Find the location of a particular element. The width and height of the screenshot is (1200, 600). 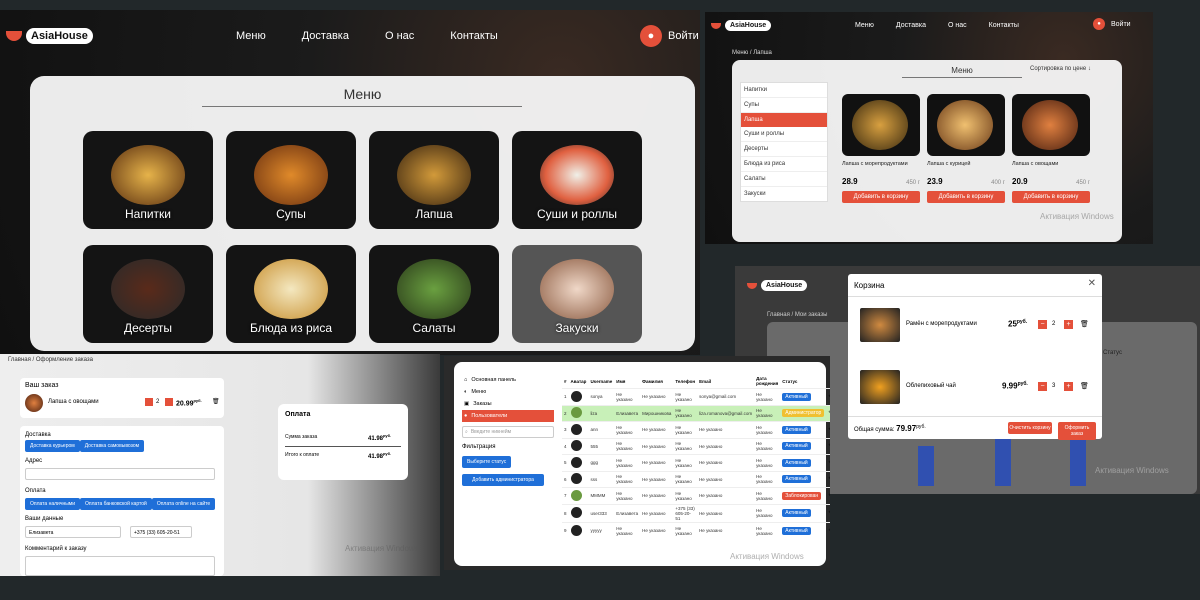

order-title: Ваш заказ is located at coordinates (42, 385).